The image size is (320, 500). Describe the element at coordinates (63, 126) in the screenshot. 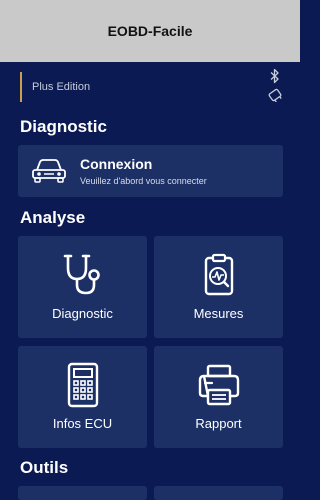

I see `section-title-diagnostic: Diagnostic` at that location.